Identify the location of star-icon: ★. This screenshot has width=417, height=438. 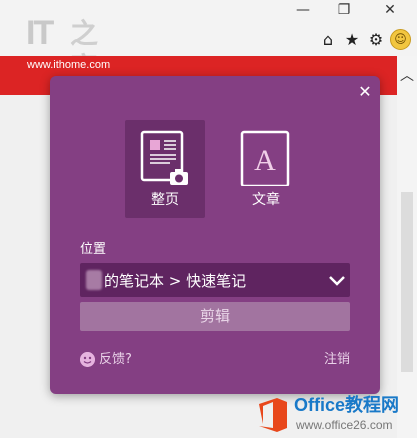
(352, 40).